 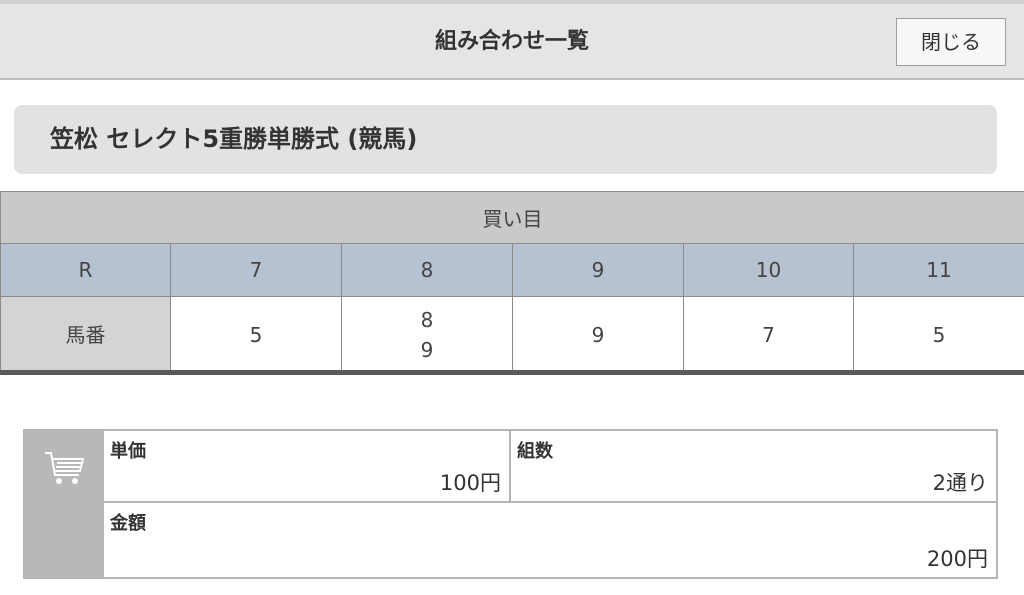 I want to click on unit-price-label: 単価, so click(x=128, y=451).